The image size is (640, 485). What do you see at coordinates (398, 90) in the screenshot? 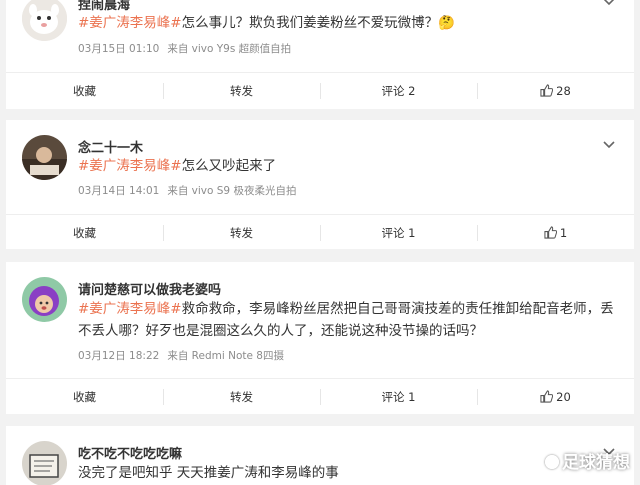
I see `comment-button: 评论 2` at bounding box center [398, 90].